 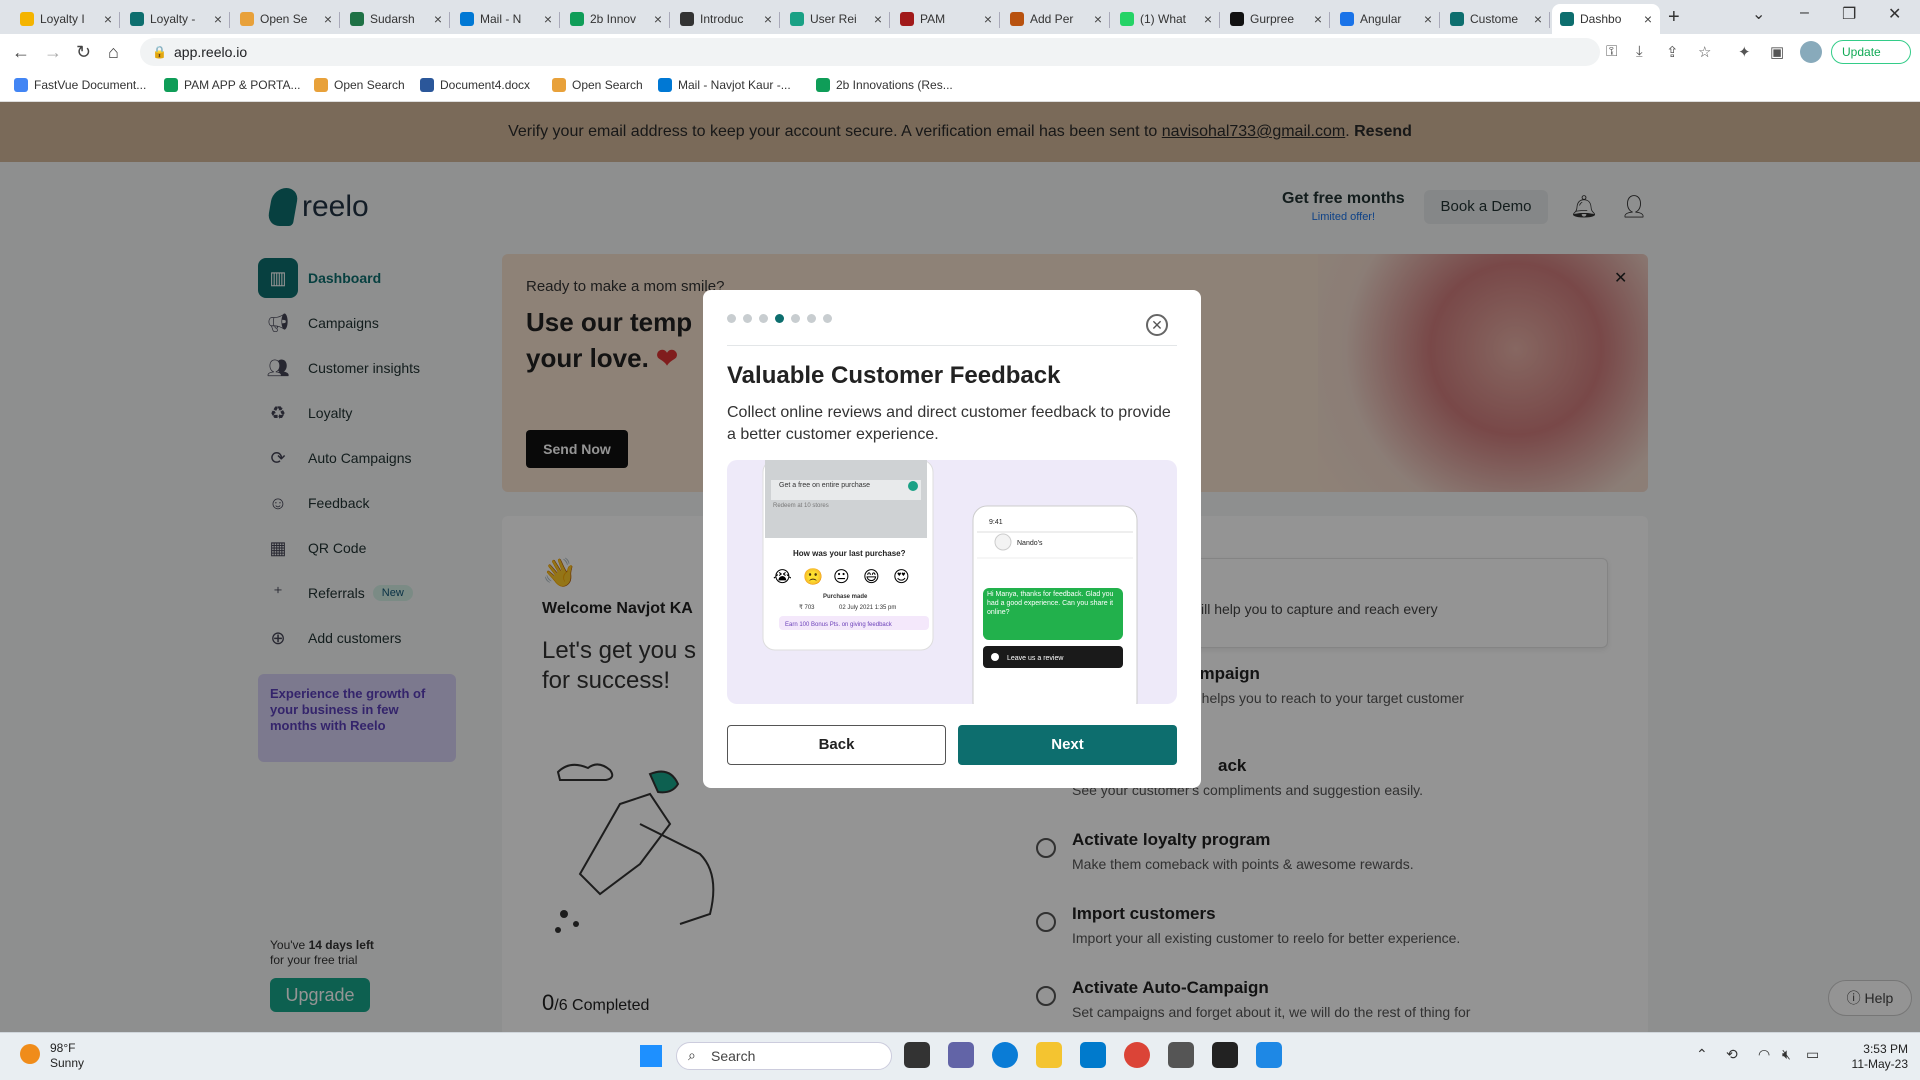 What do you see at coordinates (67, 1056) in the screenshot?
I see `weather-widget: 98°F Sunny` at bounding box center [67, 1056].